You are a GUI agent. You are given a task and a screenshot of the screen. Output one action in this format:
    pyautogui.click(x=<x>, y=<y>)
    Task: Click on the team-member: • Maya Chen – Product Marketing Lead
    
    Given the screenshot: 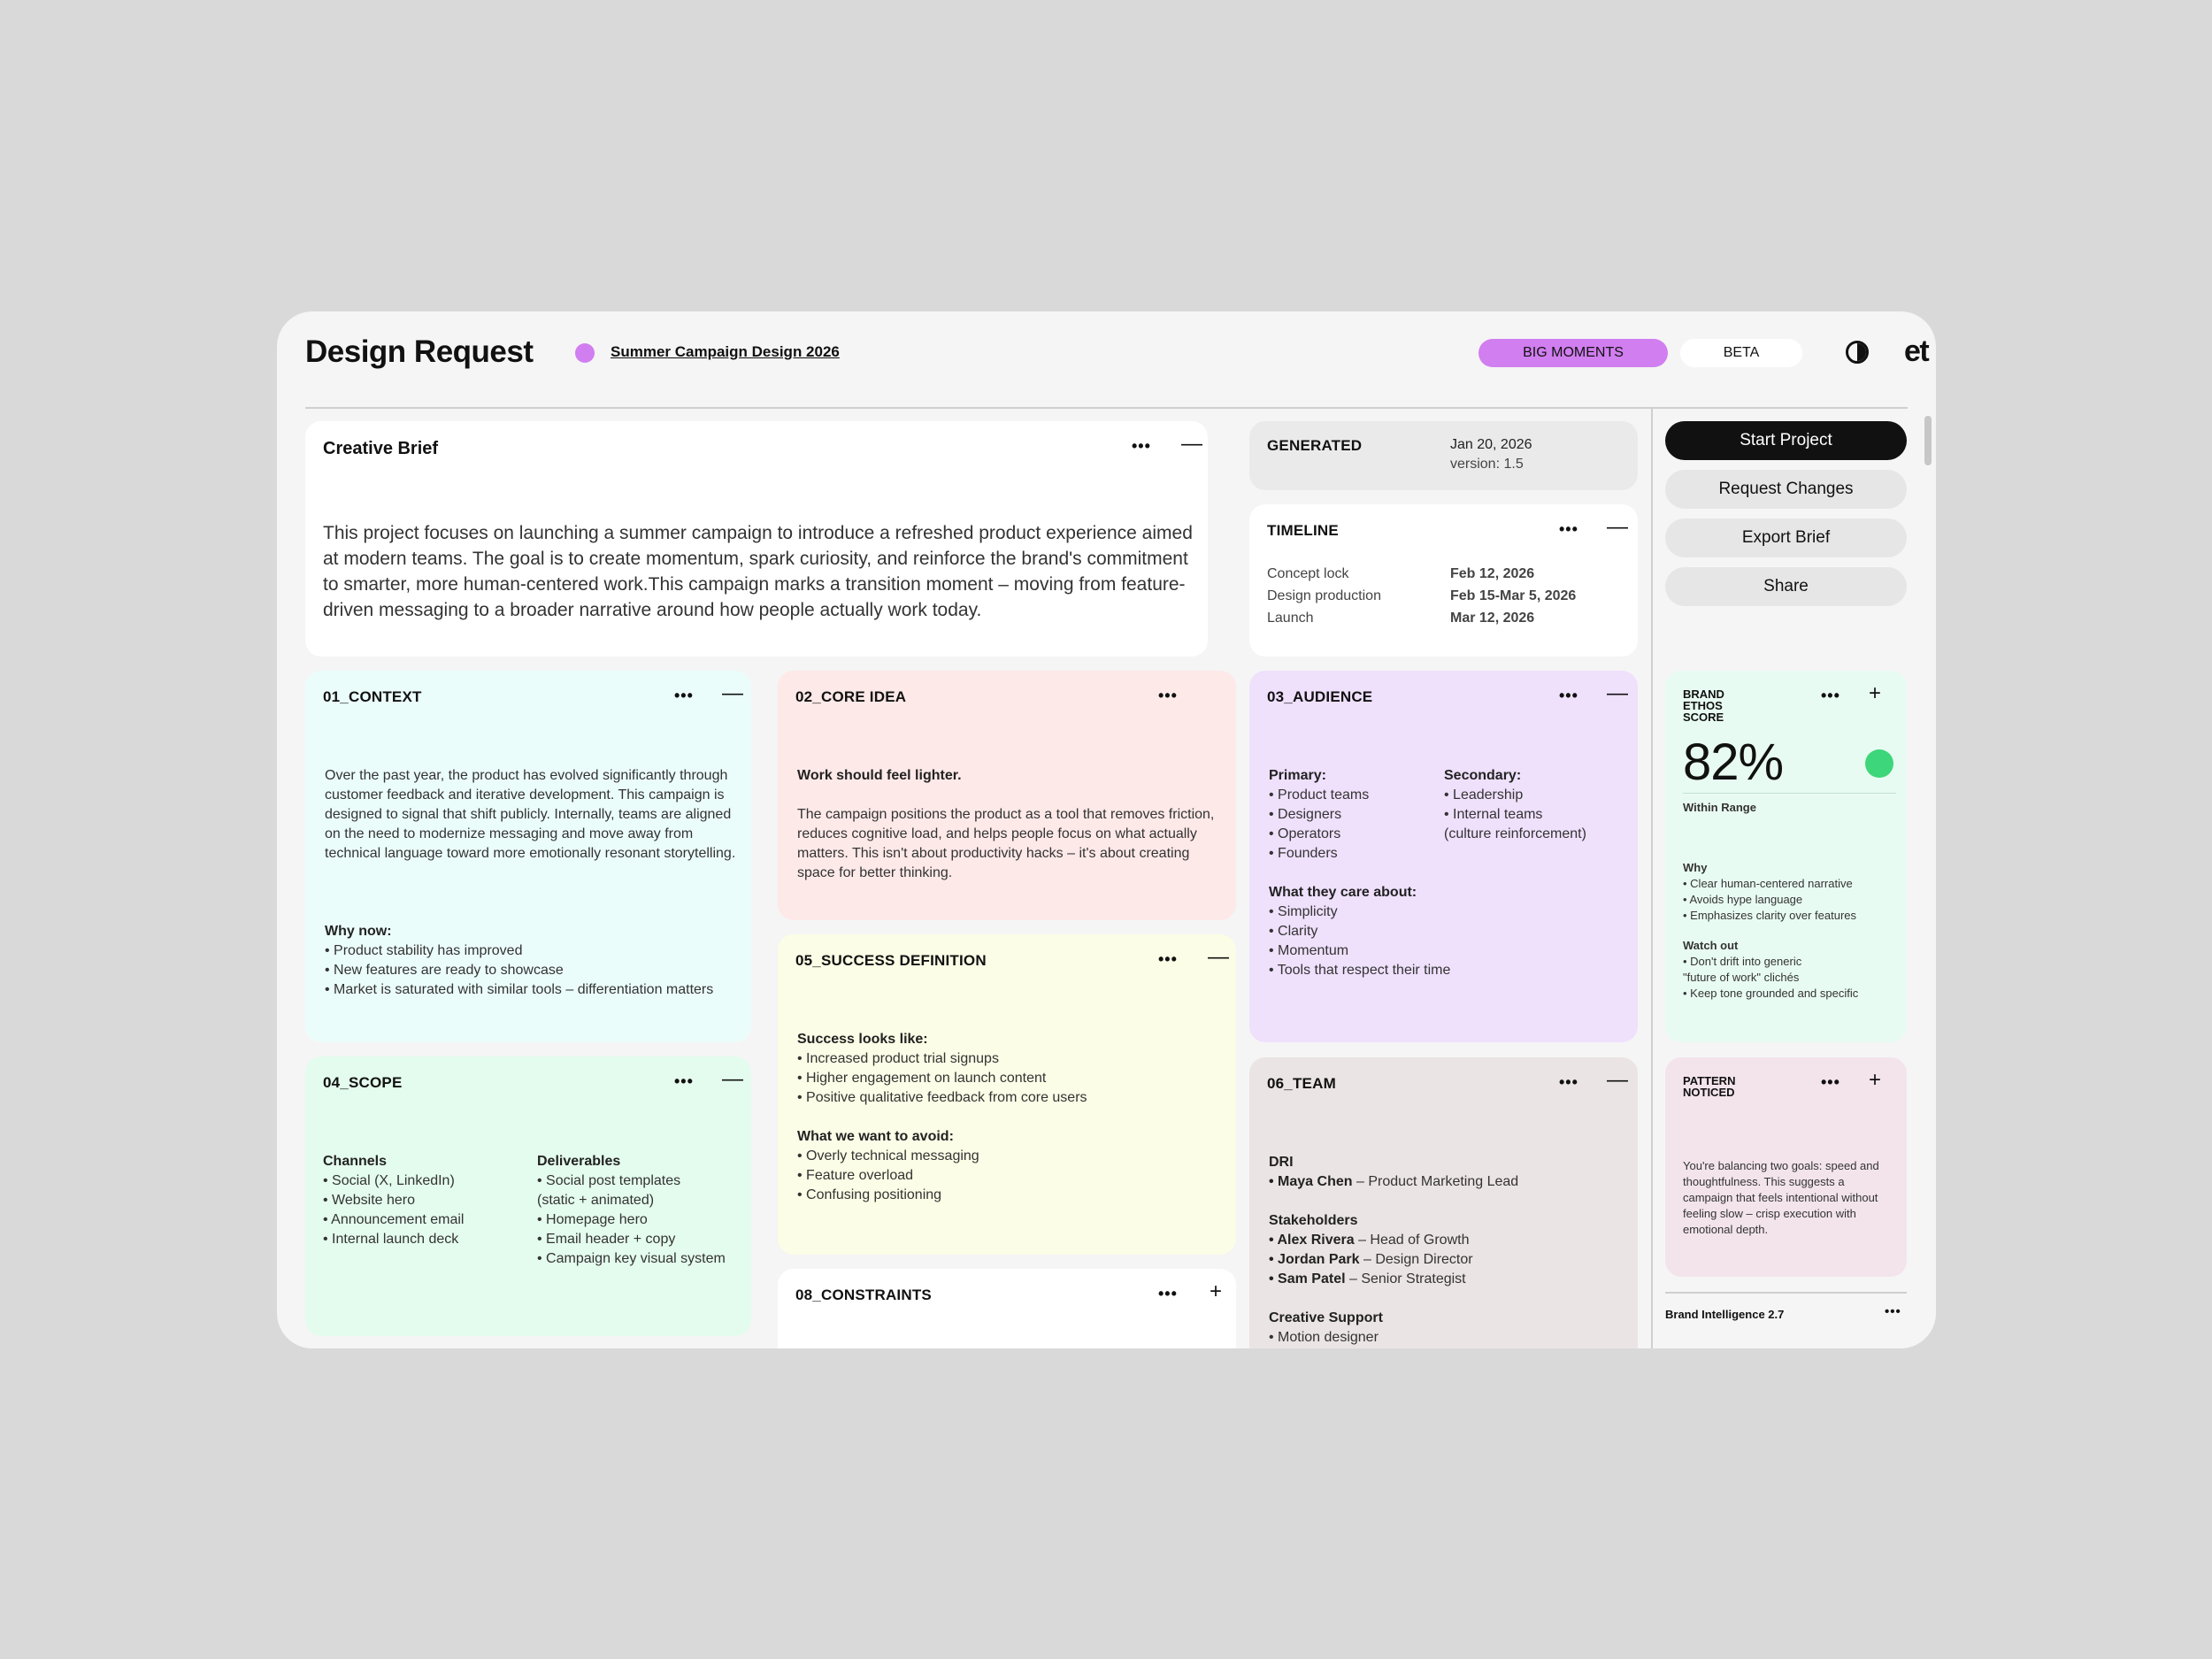 What is the action you would take?
    pyautogui.click(x=1394, y=1182)
    